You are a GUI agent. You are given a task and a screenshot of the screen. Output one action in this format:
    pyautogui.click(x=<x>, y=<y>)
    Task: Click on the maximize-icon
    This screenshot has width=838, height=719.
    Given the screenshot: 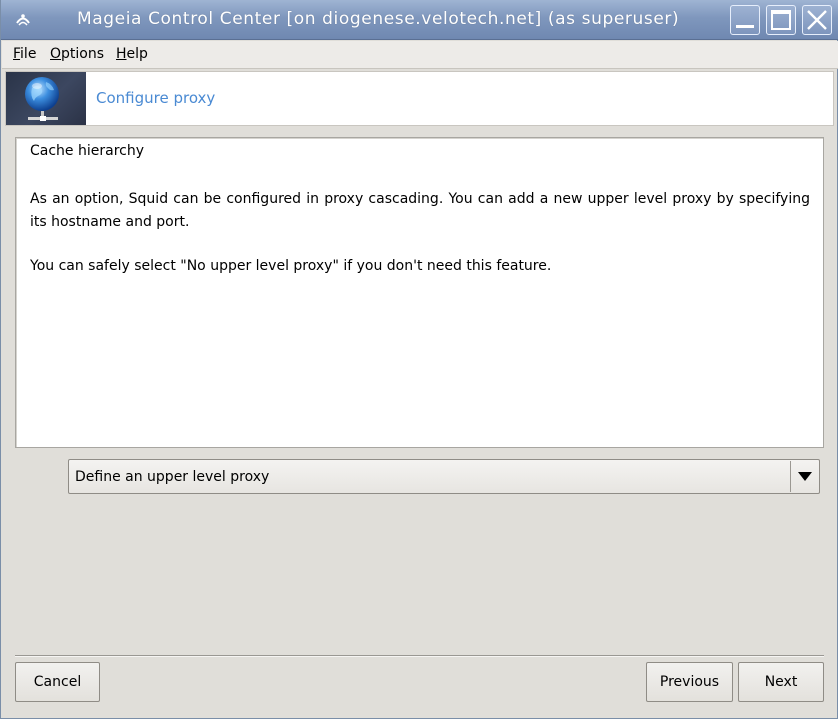 What is the action you would take?
    pyautogui.click(x=781, y=20)
    